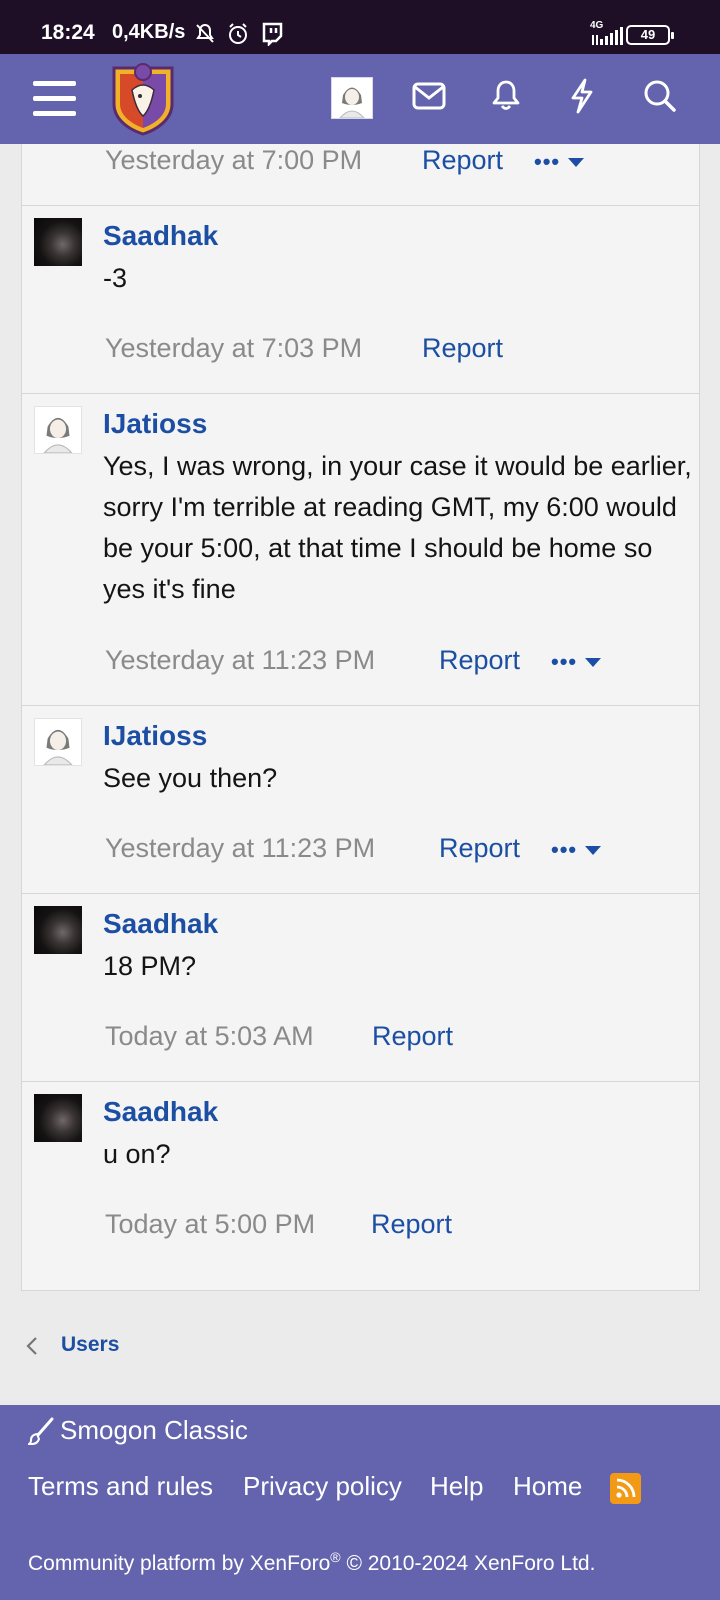  What do you see at coordinates (190, 778) in the screenshot?
I see `message-text: See you then?` at bounding box center [190, 778].